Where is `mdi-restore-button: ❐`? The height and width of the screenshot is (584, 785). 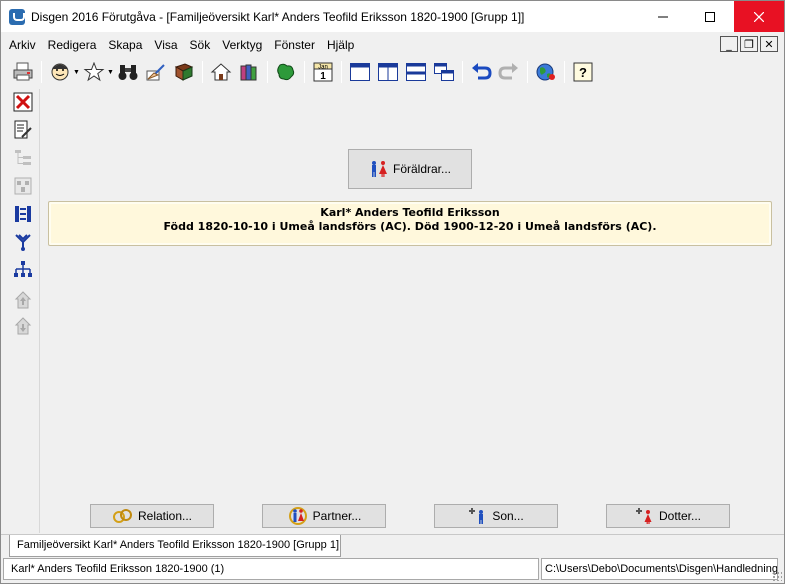 mdi-restore-button: ❐ is located at coordinates (749, 44).